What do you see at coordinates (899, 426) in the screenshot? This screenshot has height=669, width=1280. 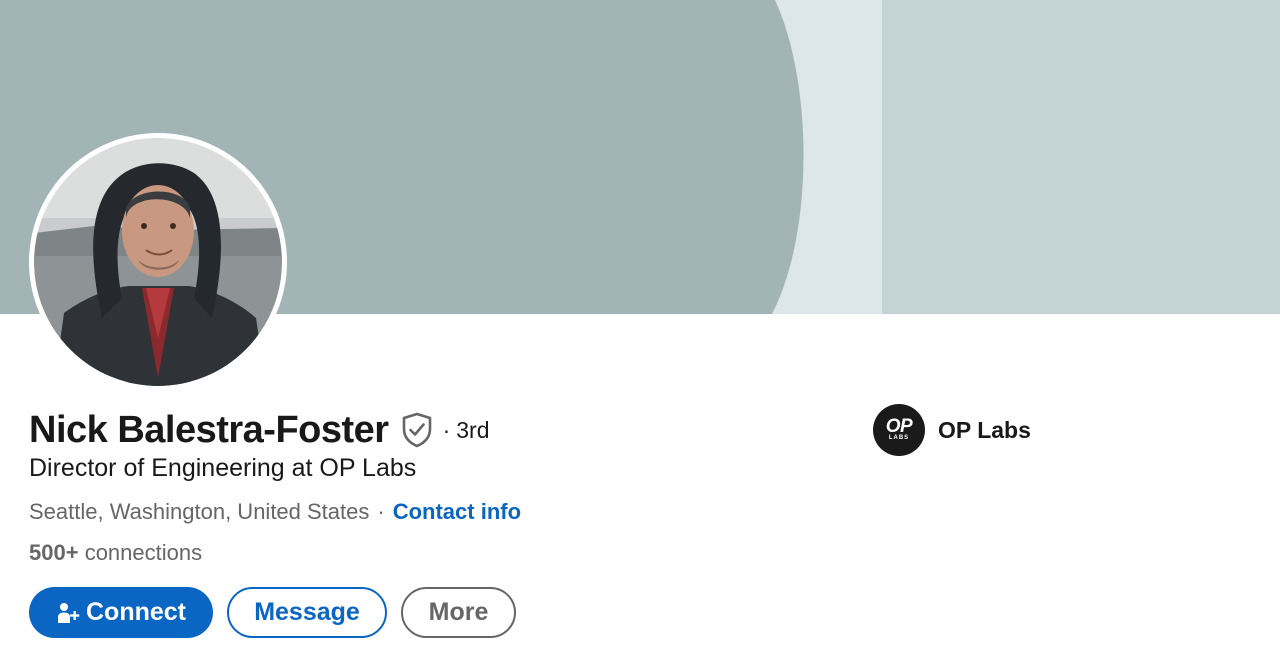 I see `company-logo-text: OP` at bounding box center [899, 426].